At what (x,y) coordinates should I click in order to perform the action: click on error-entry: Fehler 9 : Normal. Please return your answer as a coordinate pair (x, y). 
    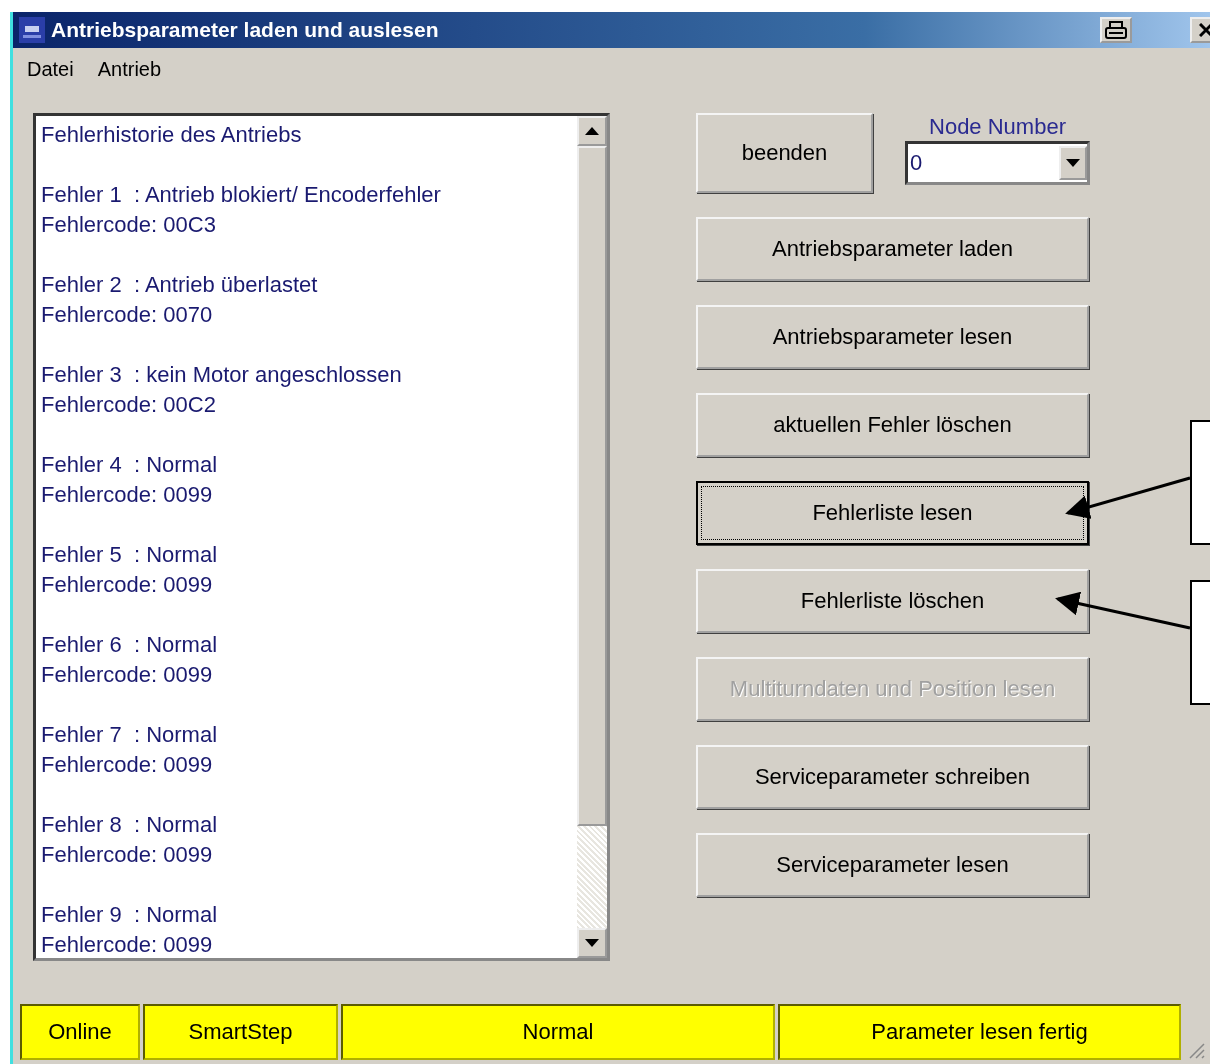
    Looking at the image, I should click on (130, 915).